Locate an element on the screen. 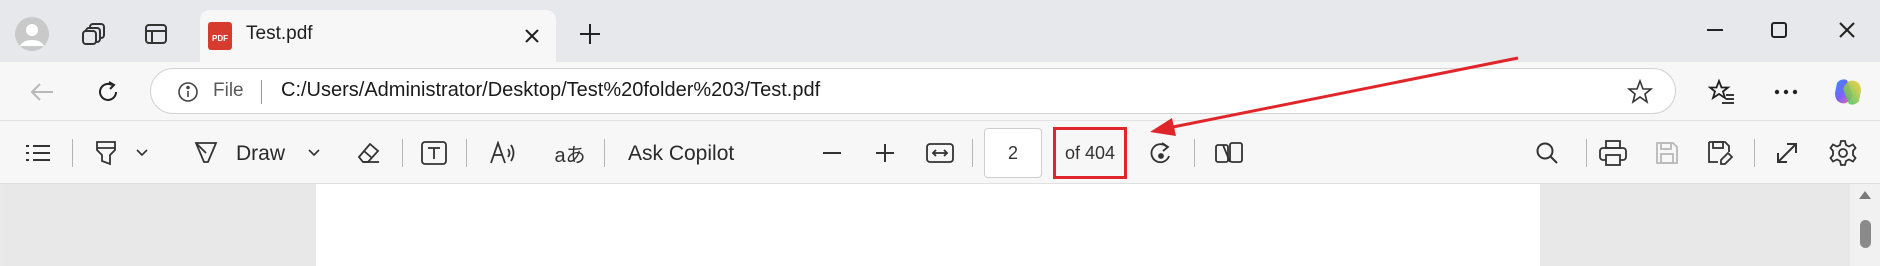 This screenshot has height=266, width=1880. annotation-arrow-line is located at coordinates (1343, 93).